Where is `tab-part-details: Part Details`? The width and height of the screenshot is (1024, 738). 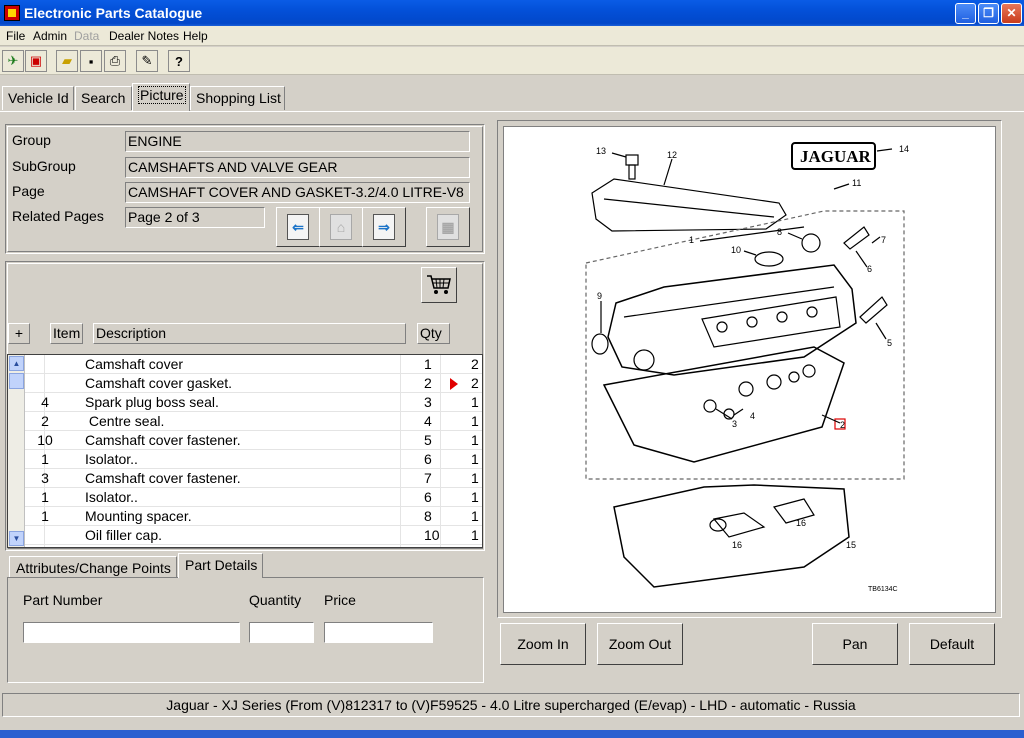 tab-part-details: Part Details is located at coordinates (220, 565).